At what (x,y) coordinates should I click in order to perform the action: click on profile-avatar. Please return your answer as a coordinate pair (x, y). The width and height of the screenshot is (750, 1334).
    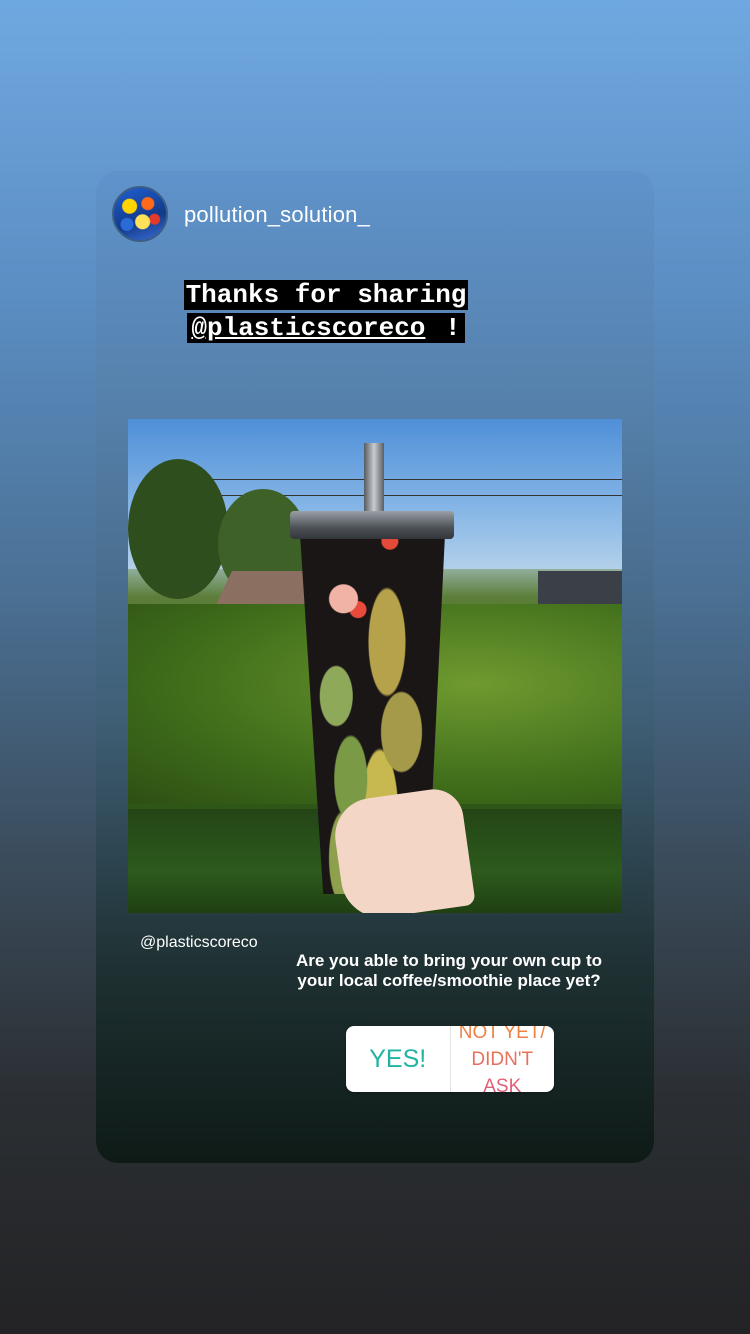
    Looking at the image, I should click on (140, 214).